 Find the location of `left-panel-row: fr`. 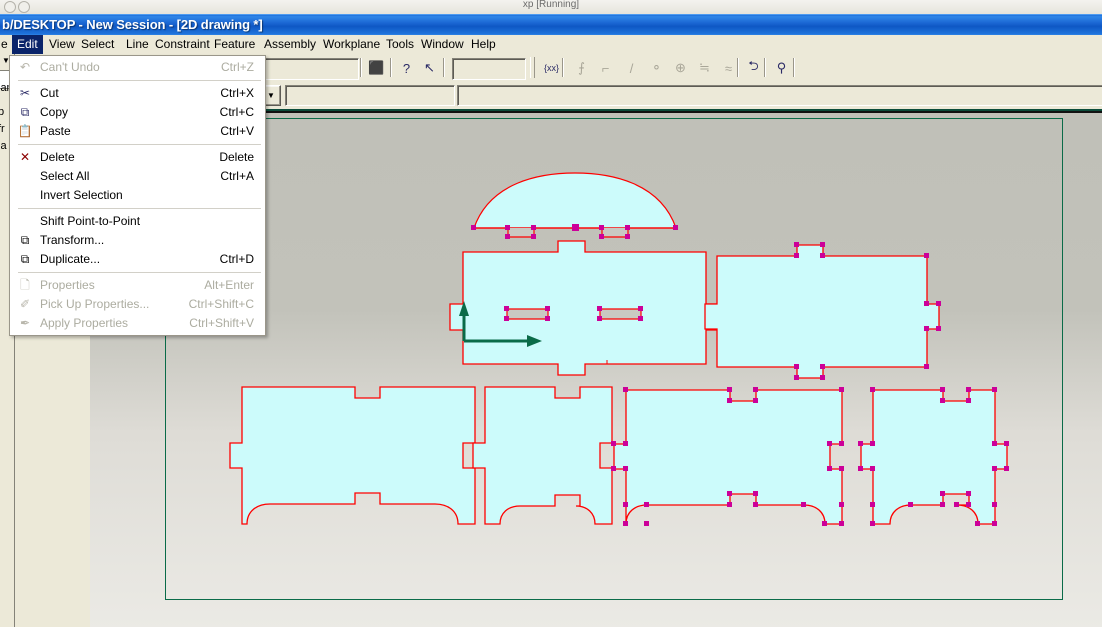

left-panel-row: fr is located at coordinates (2, 129).